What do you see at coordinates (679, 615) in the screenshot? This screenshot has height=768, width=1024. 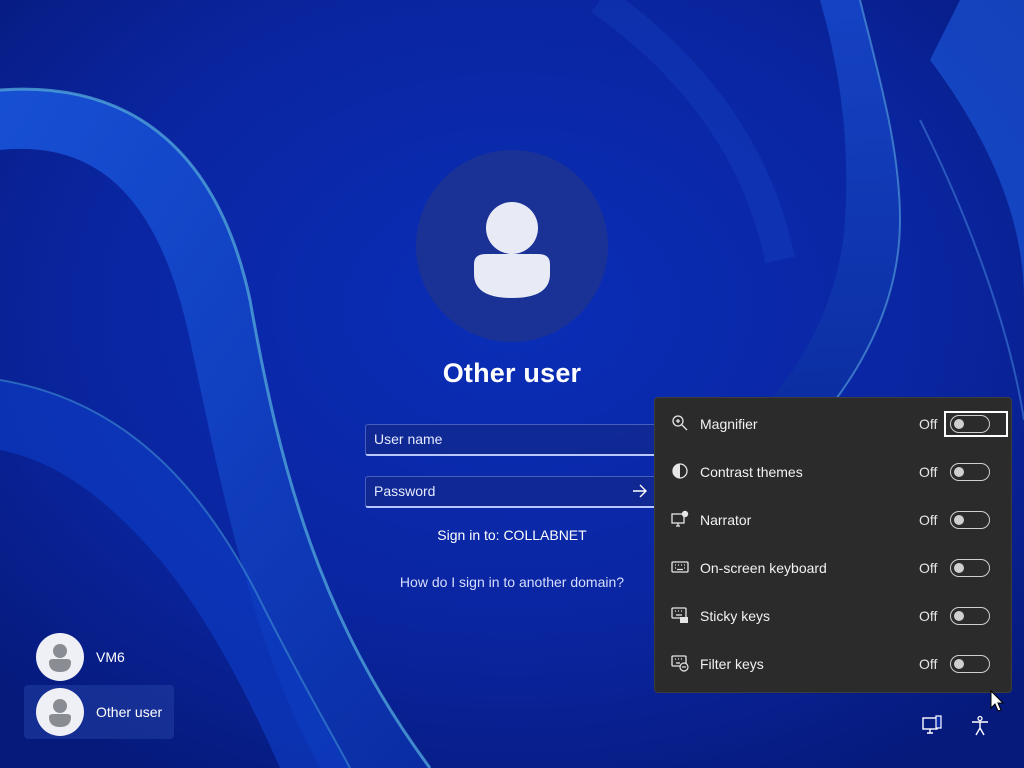 I see `sticky-keys-icon` at bounding box center [679, 615].